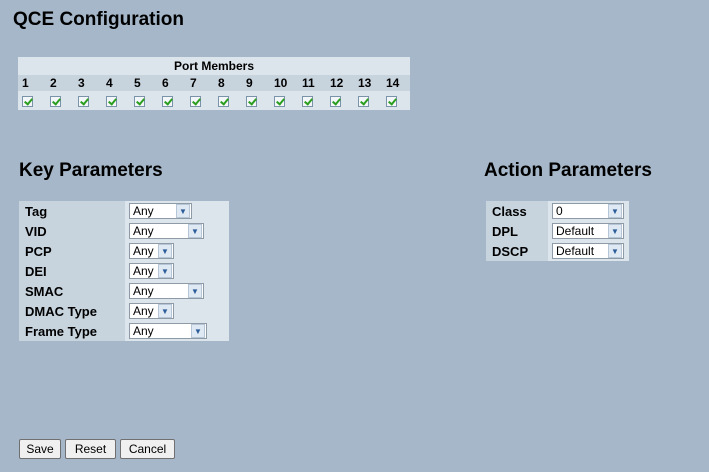 This screenshot has height=472, width=709. What do you see at coordinates (144, 83) in the screenshot?
I see `port-label: 5` at bounding box center [144, 83].